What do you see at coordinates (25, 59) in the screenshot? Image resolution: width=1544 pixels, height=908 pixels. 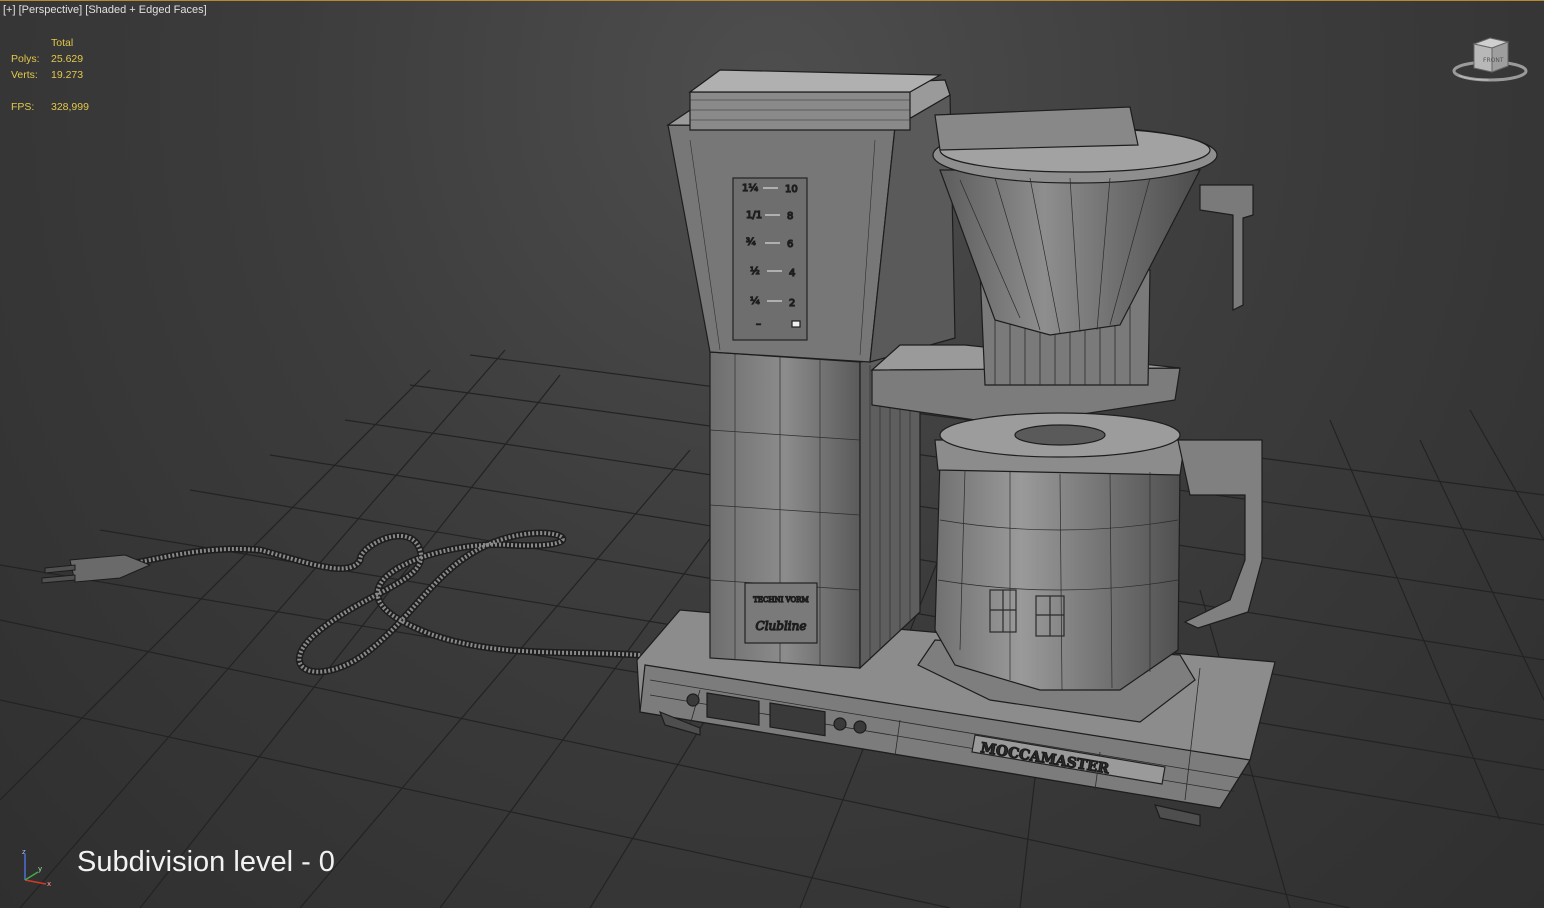 I see `polys-label: Polys:` at bounding box center [25, 59].